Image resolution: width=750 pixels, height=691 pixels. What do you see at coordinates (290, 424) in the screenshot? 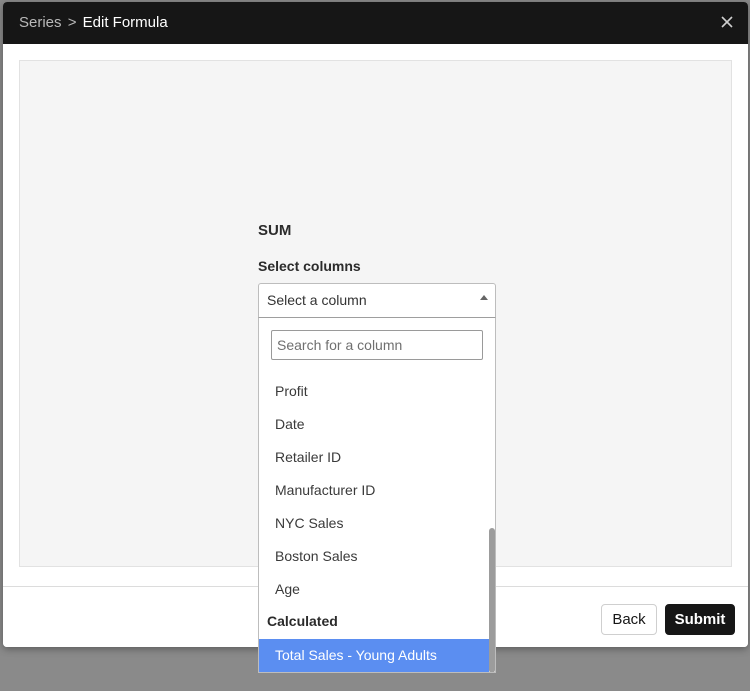
I see `column-option-date: Date` at bounding box center [290, 424].